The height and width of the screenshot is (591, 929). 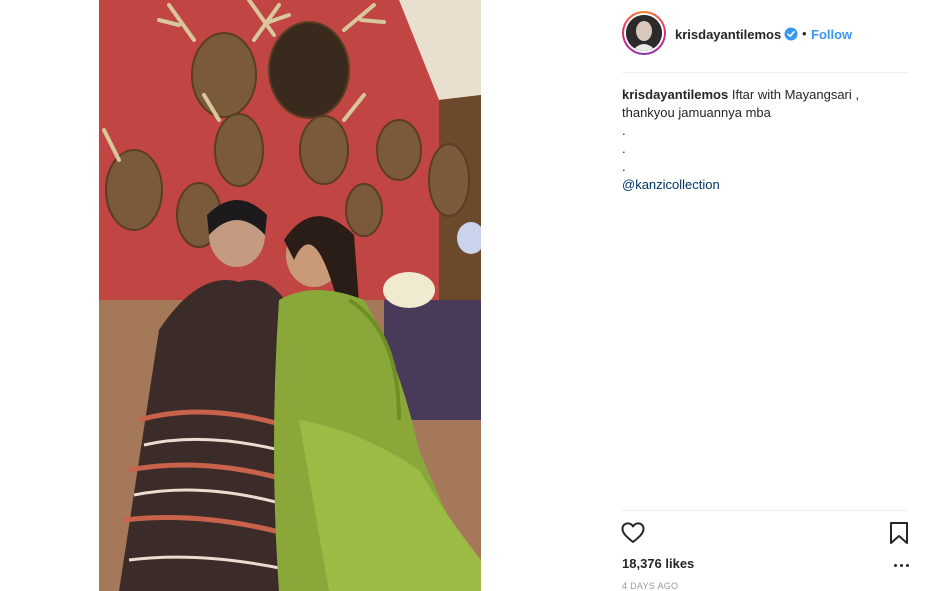 I want to click on verified-badge-icon, so click(x=791, y=34).